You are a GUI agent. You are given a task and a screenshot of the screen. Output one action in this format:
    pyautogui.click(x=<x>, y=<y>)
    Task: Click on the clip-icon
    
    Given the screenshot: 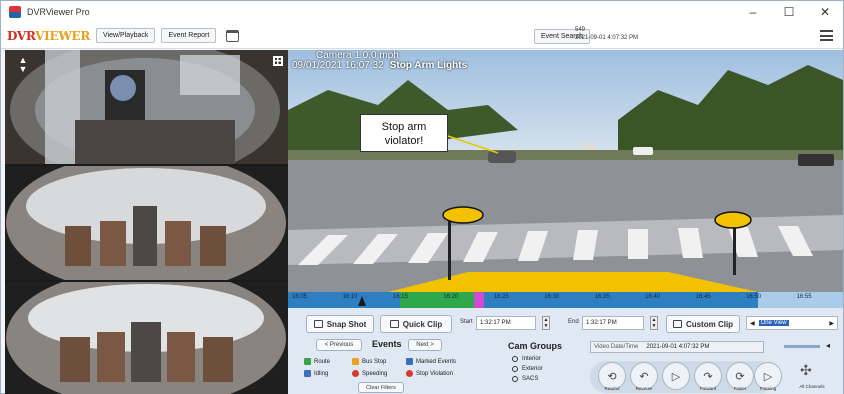 What is the action you would take?
    pyautogui.click(x=394, y=324)
    